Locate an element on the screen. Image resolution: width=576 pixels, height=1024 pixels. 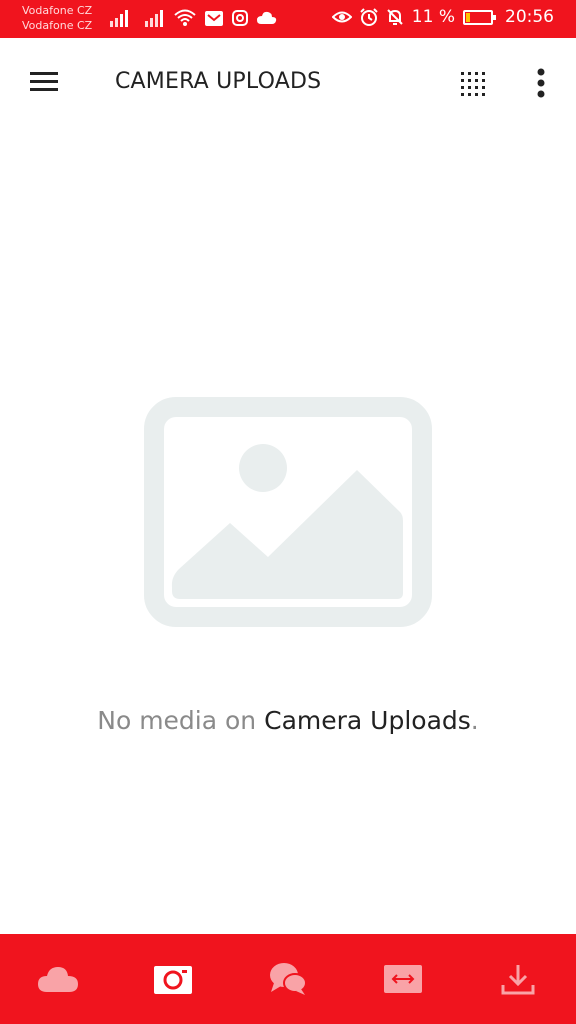
status-notification-icons is located at coordinates (193, 18).